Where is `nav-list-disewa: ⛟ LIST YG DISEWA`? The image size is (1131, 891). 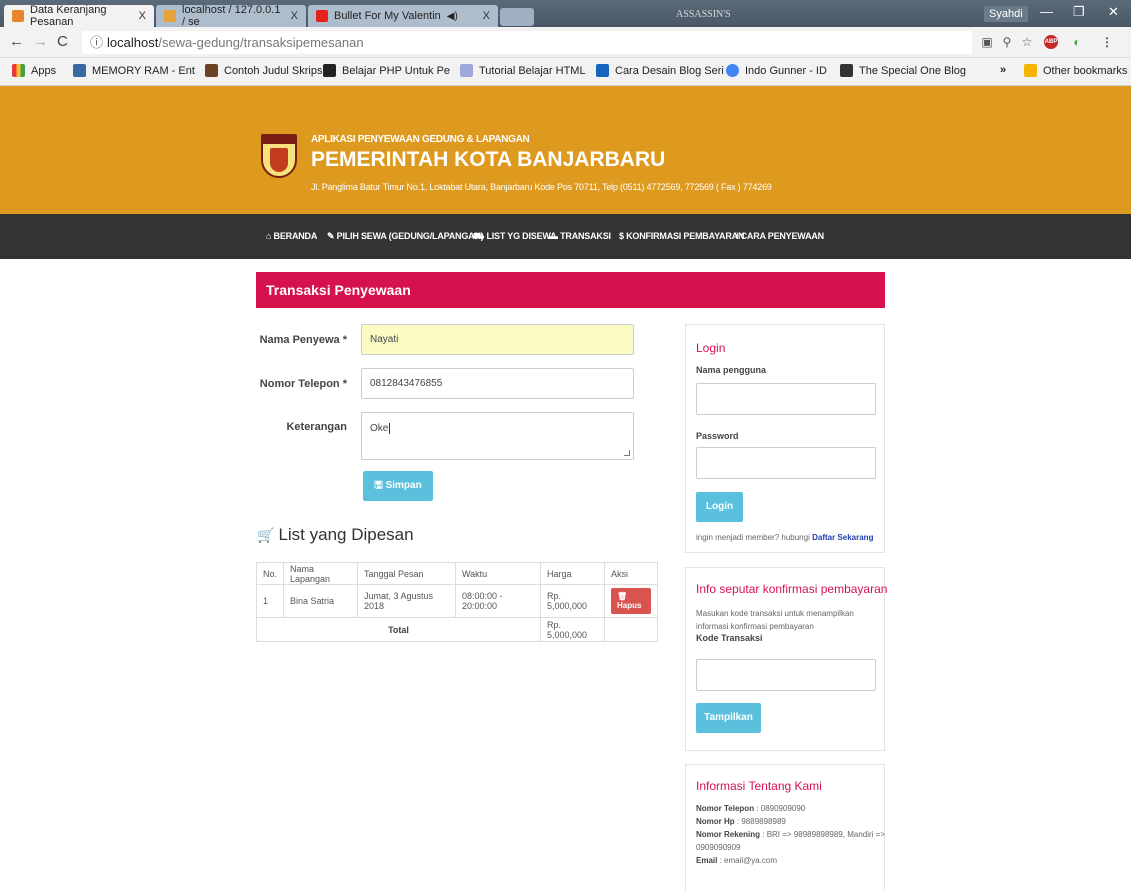
nav-list-disewa: ⛟ LIST YG DISEWA is located at coordinates (515, 237).